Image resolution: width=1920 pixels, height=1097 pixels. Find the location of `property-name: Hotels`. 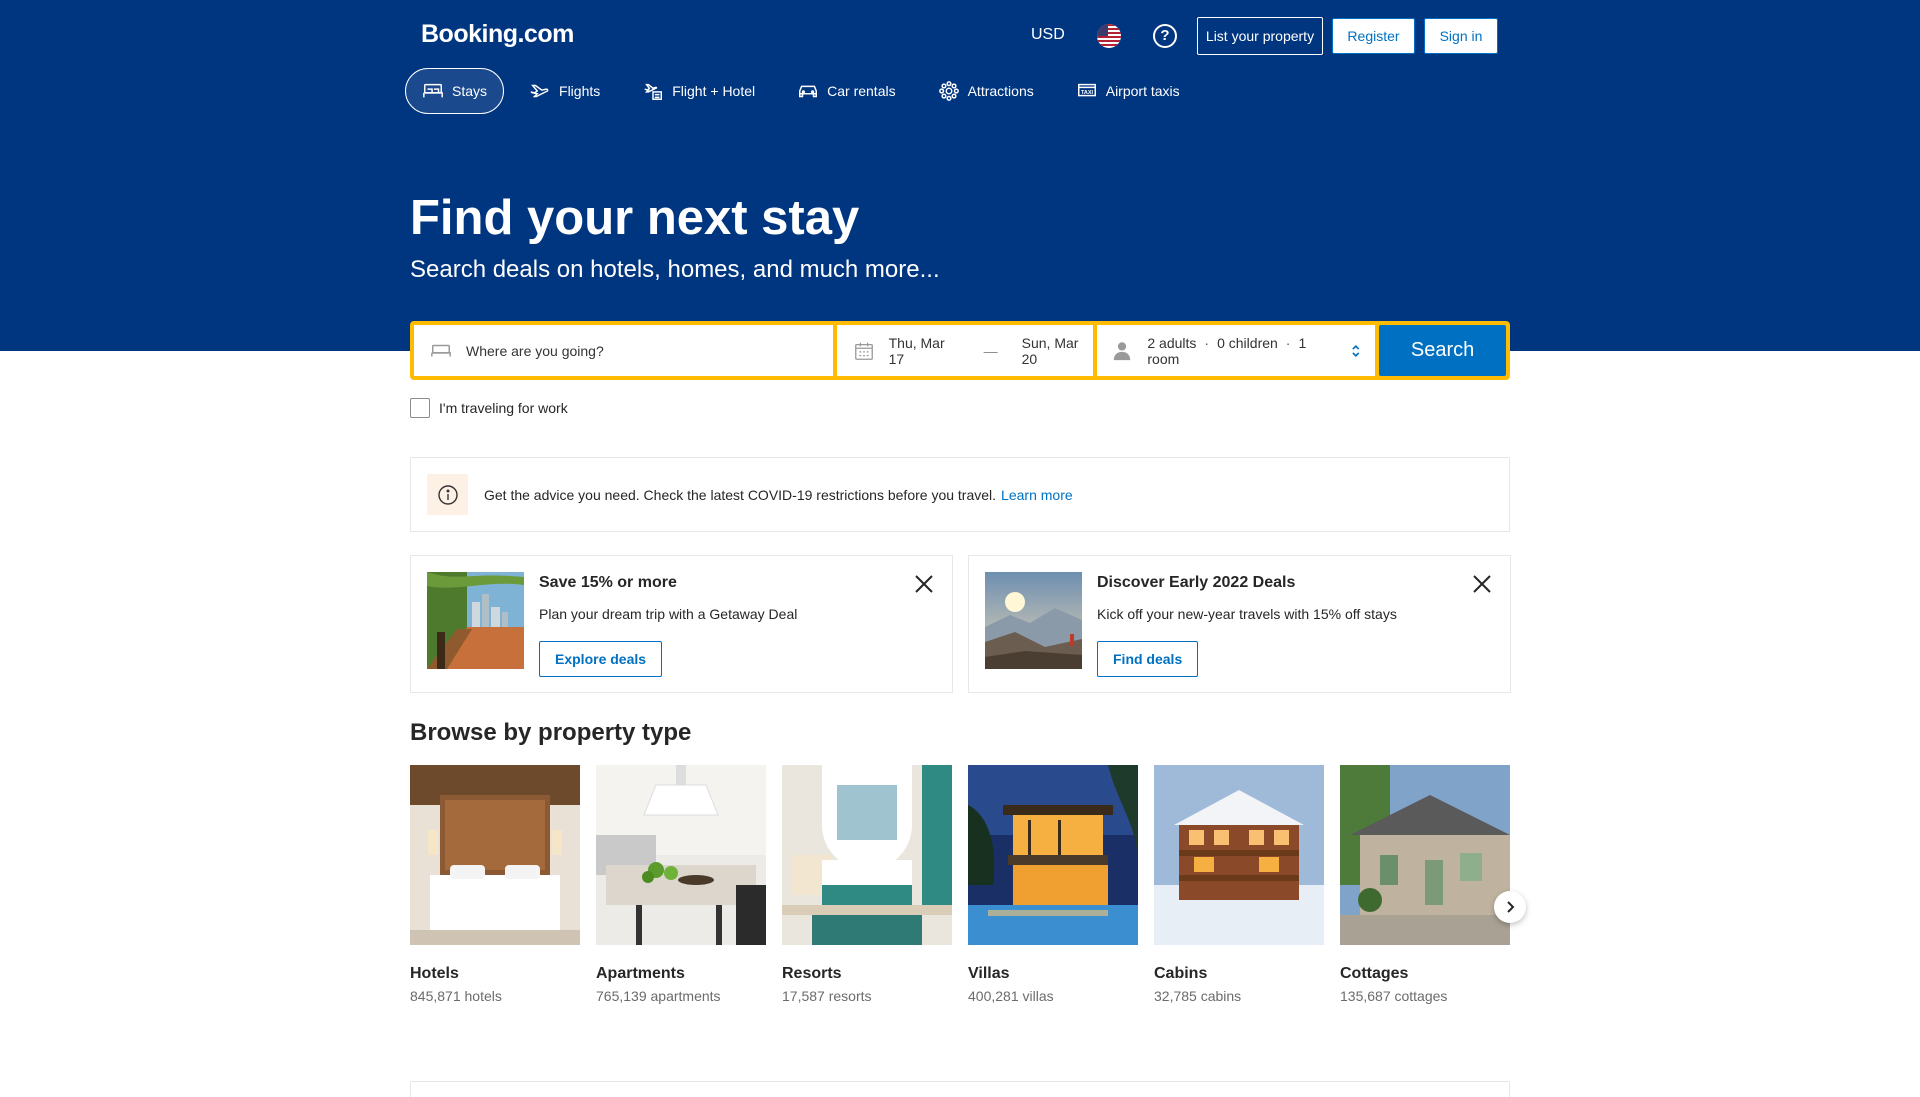

property-name: Hotels is located at coordinates (434, 973).